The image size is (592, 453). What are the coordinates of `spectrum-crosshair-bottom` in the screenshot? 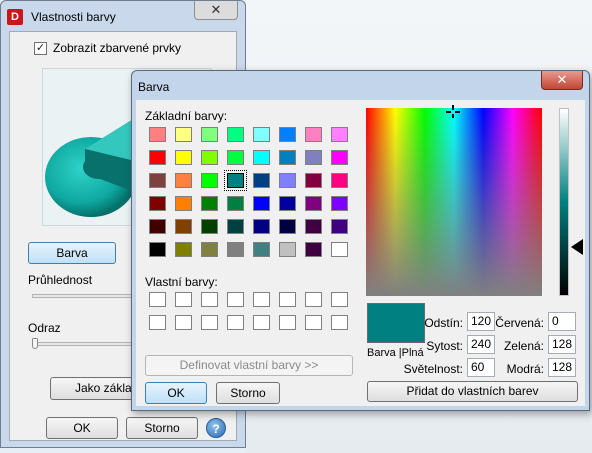 It's located at (453, 116).